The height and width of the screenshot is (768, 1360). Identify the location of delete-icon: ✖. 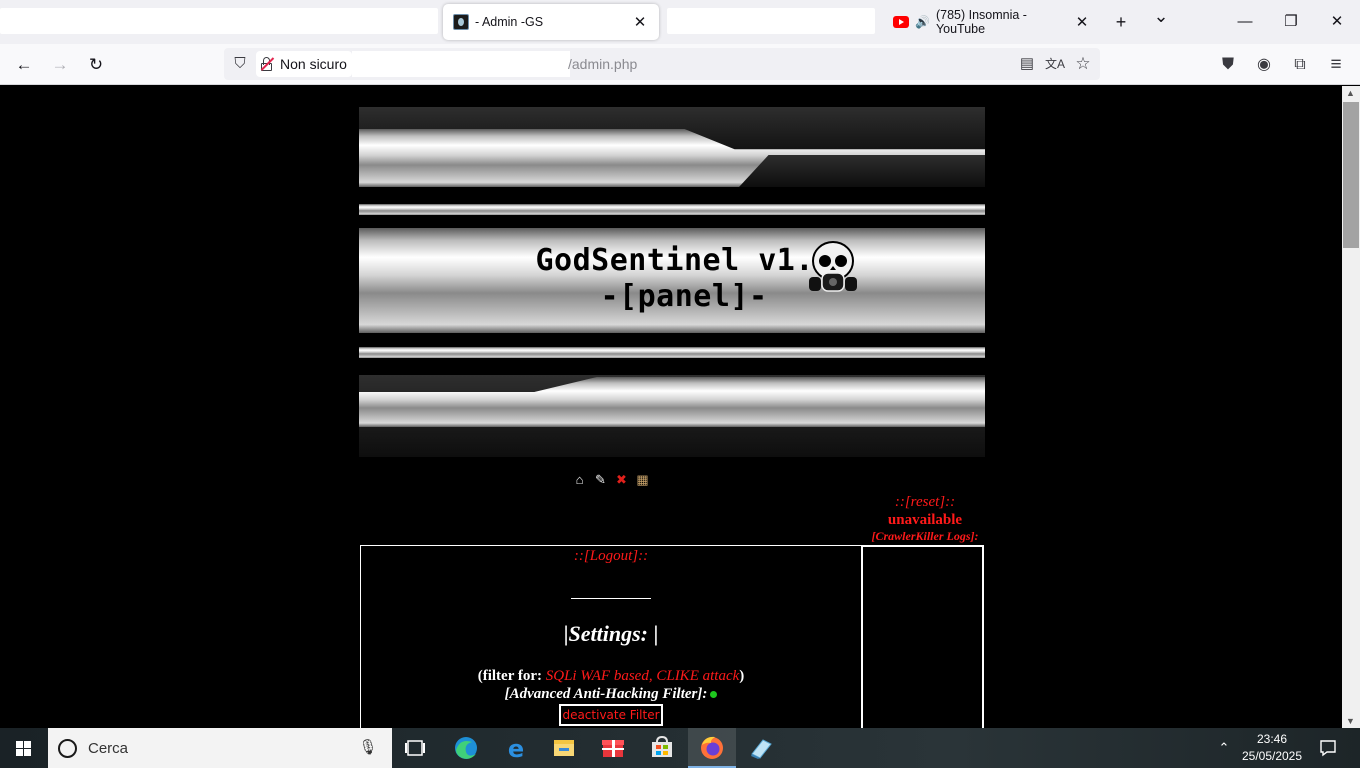
(621, 479).